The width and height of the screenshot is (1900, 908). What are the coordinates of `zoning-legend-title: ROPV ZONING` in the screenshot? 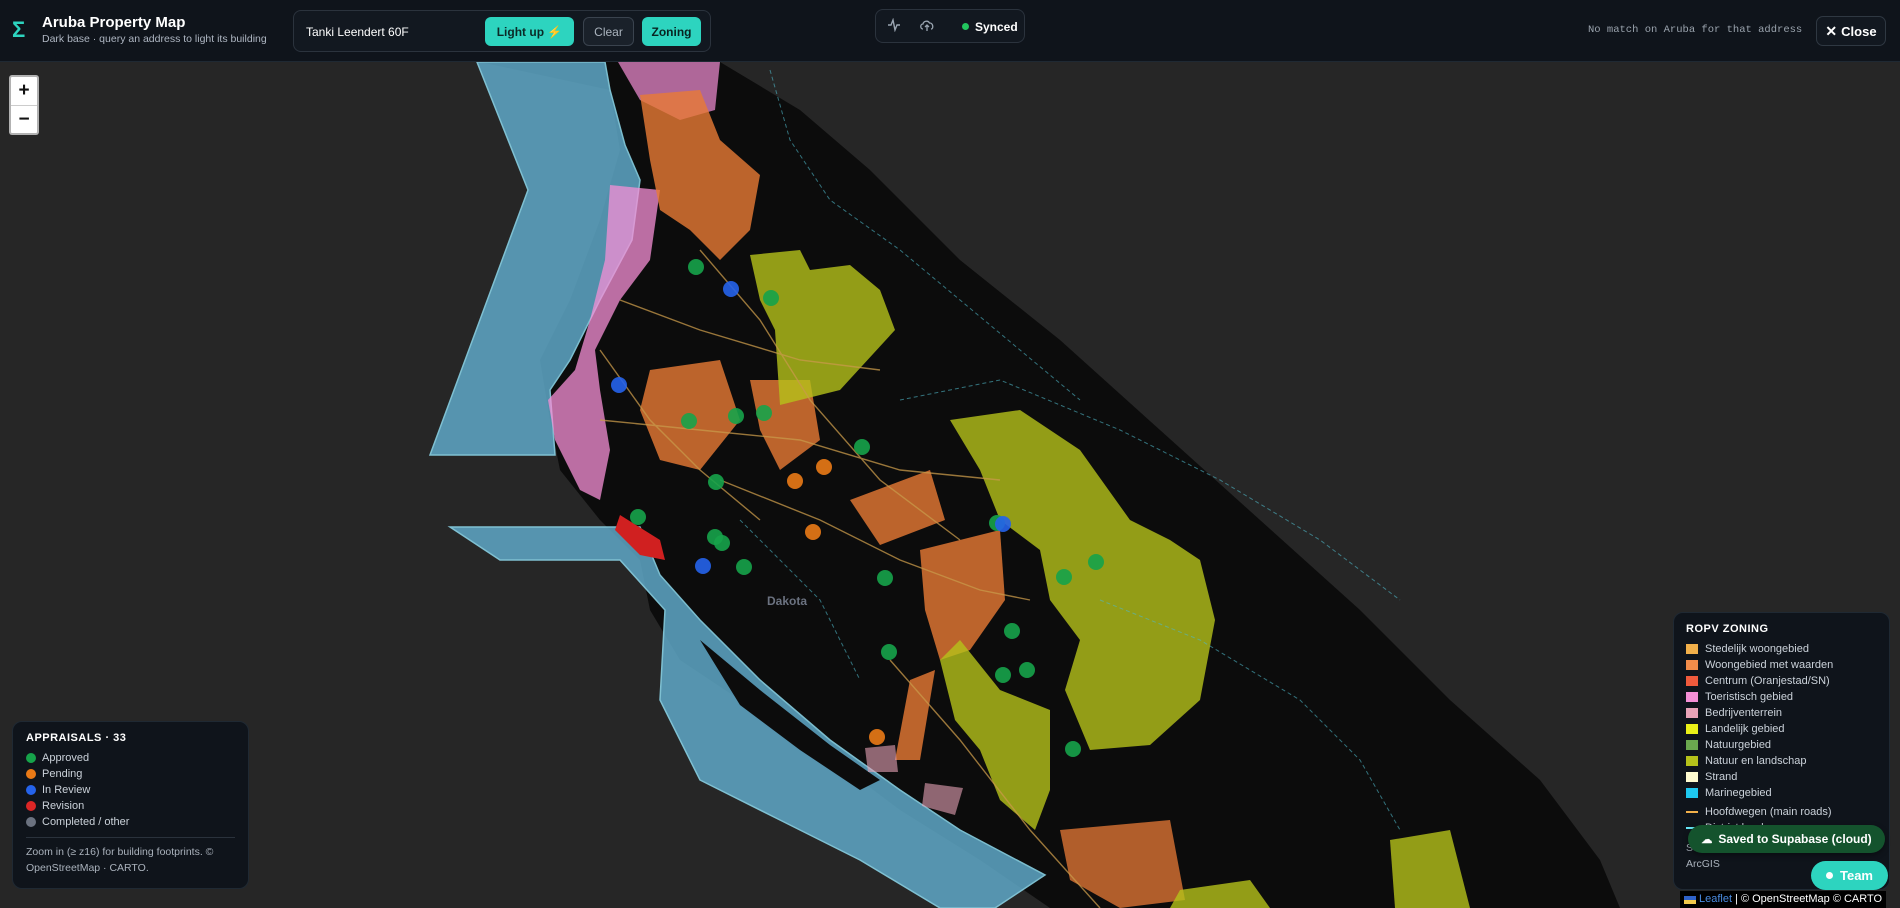 It's located at (1727, 629).